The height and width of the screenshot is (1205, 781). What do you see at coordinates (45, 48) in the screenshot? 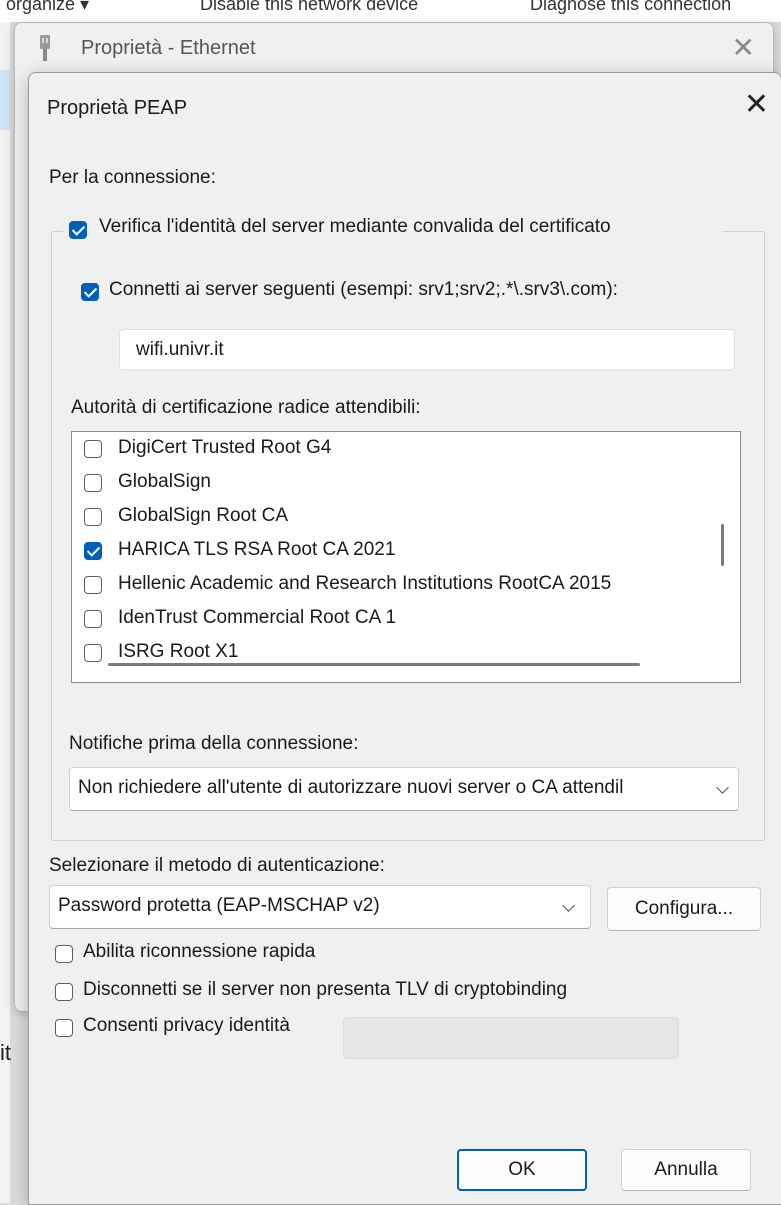
I see `network-adapter-icon` at bounding box center [45, 48].